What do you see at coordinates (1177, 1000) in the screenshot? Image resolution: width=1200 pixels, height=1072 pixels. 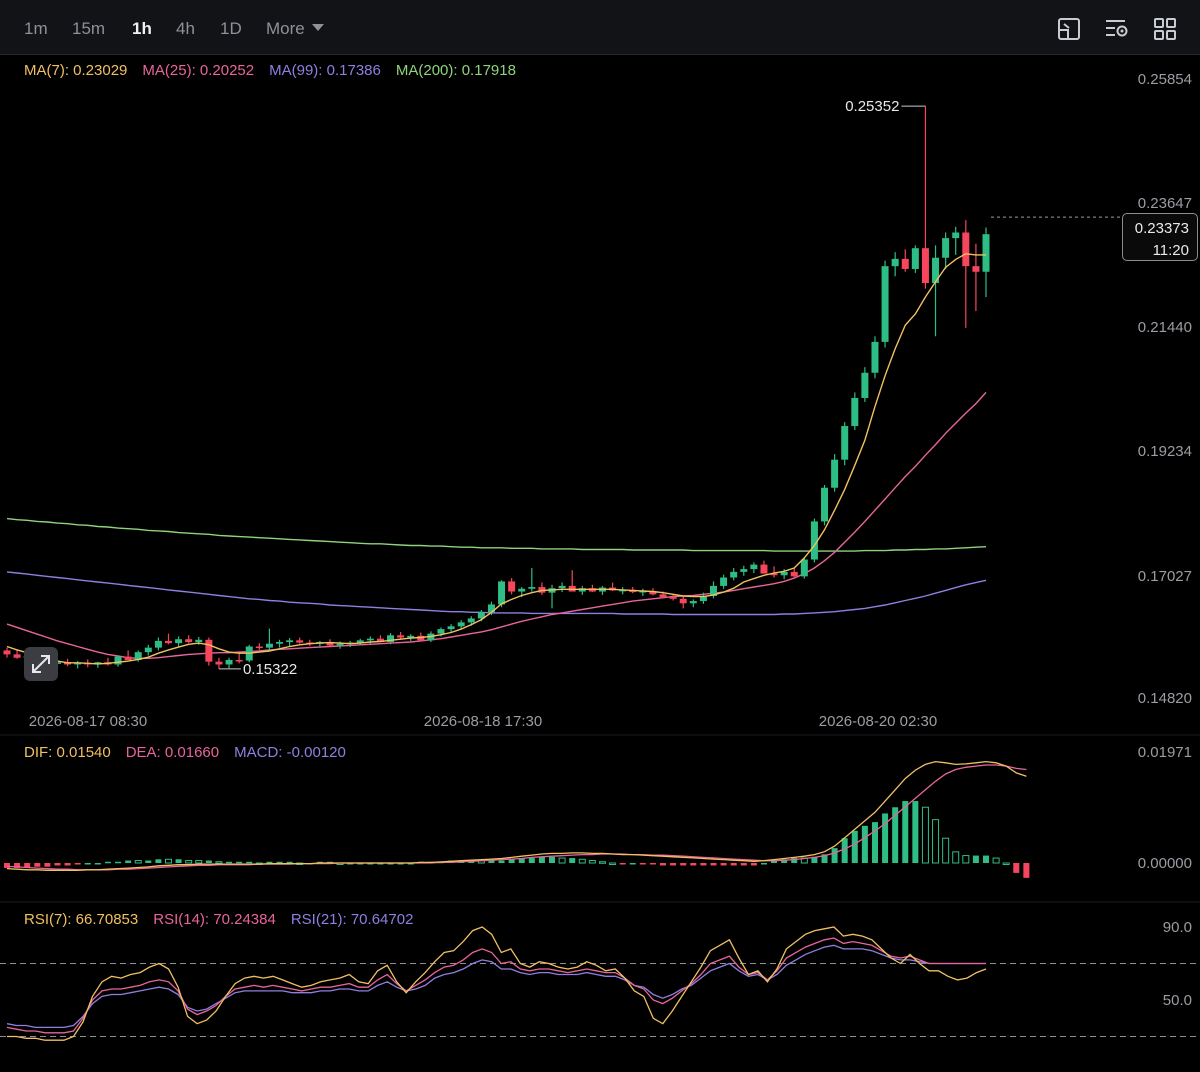 I see `rsi-axis-label: 50.0` at bounding box center [1177, 1000].